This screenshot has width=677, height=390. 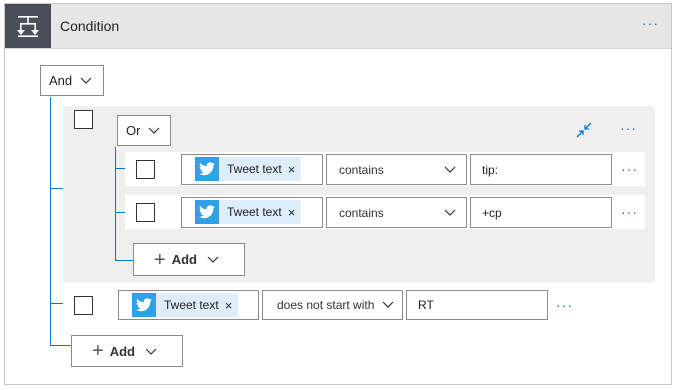 I want to click on operator-select: does not start with, so click(x=332, y=305).